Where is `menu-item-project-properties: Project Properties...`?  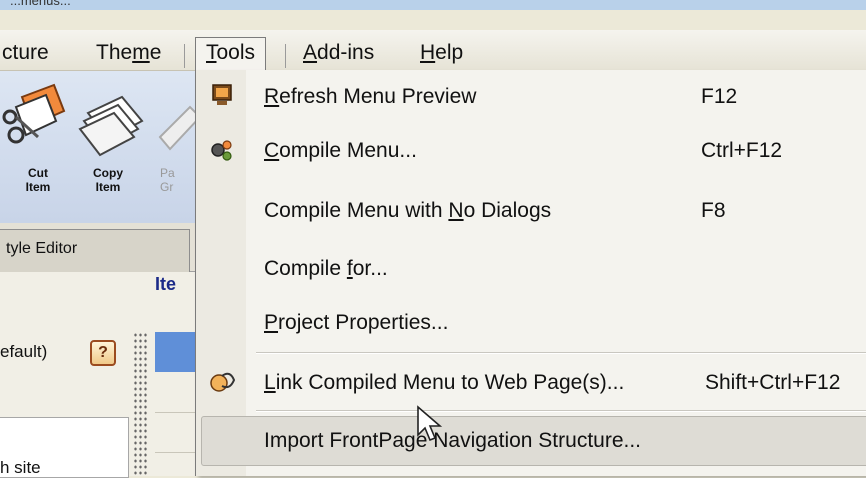
menu-item-project-properties: Project Properties... is located at coordinates (531, 323).